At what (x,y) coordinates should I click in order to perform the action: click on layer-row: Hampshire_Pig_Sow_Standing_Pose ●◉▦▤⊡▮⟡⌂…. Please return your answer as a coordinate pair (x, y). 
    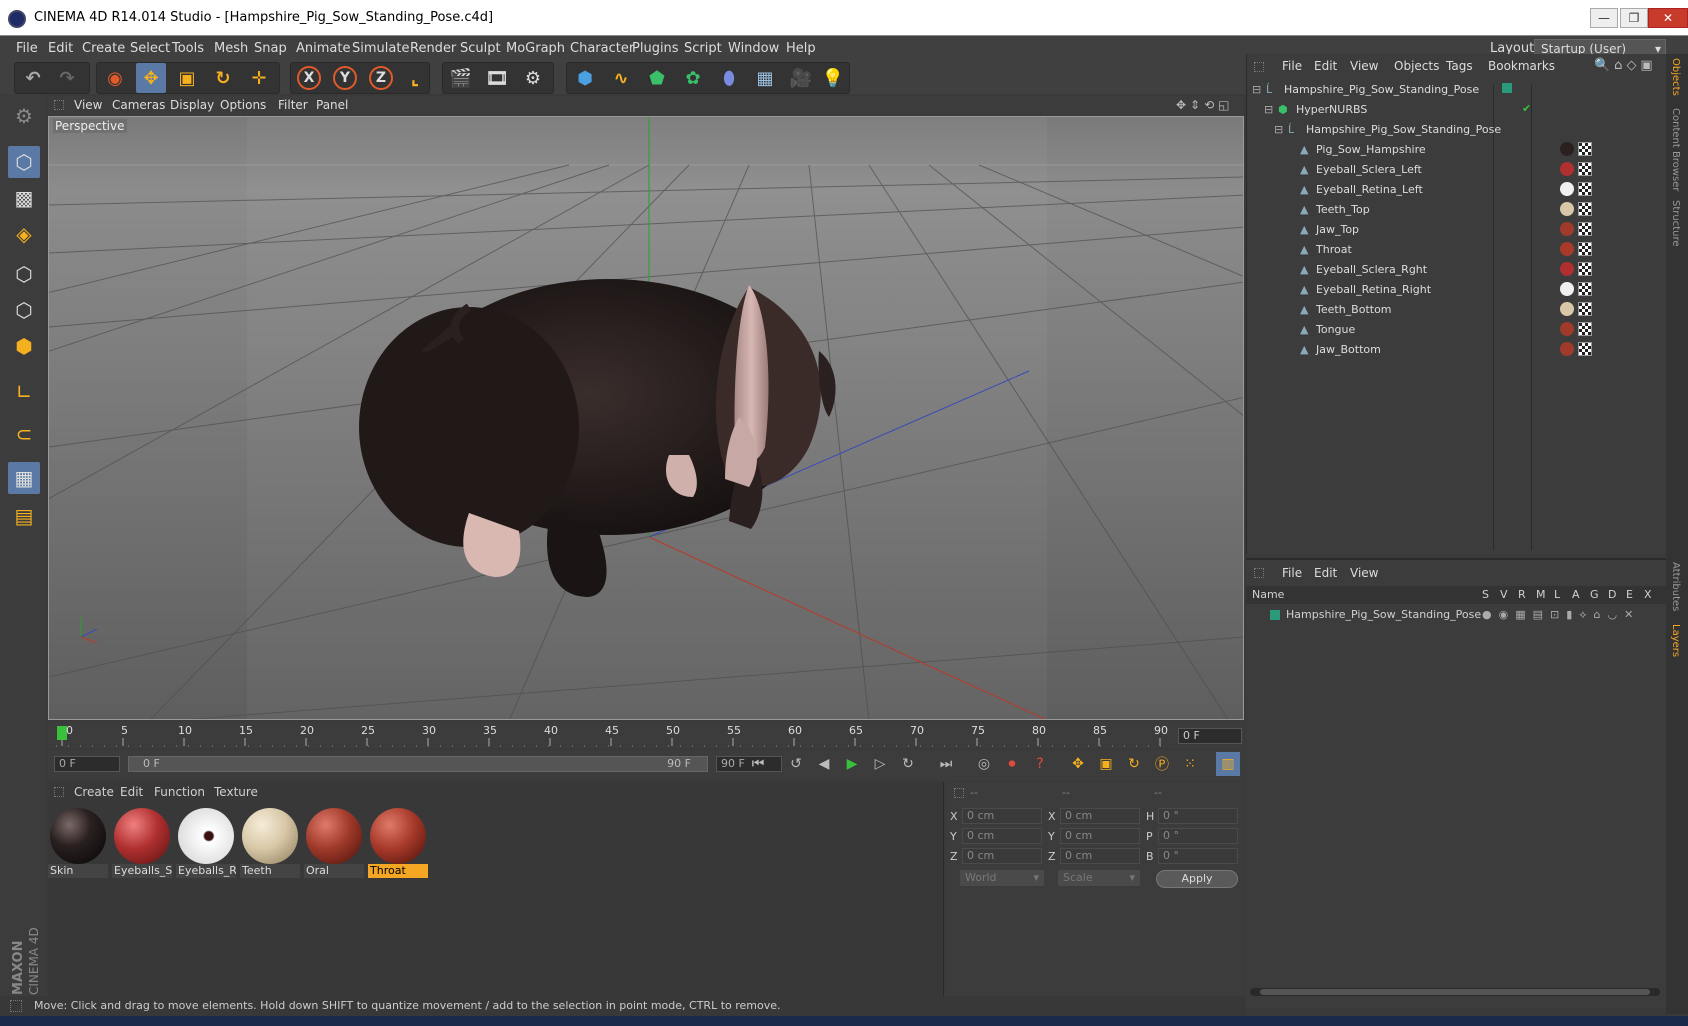
    Looking at the image, I should click on (1456, 615).